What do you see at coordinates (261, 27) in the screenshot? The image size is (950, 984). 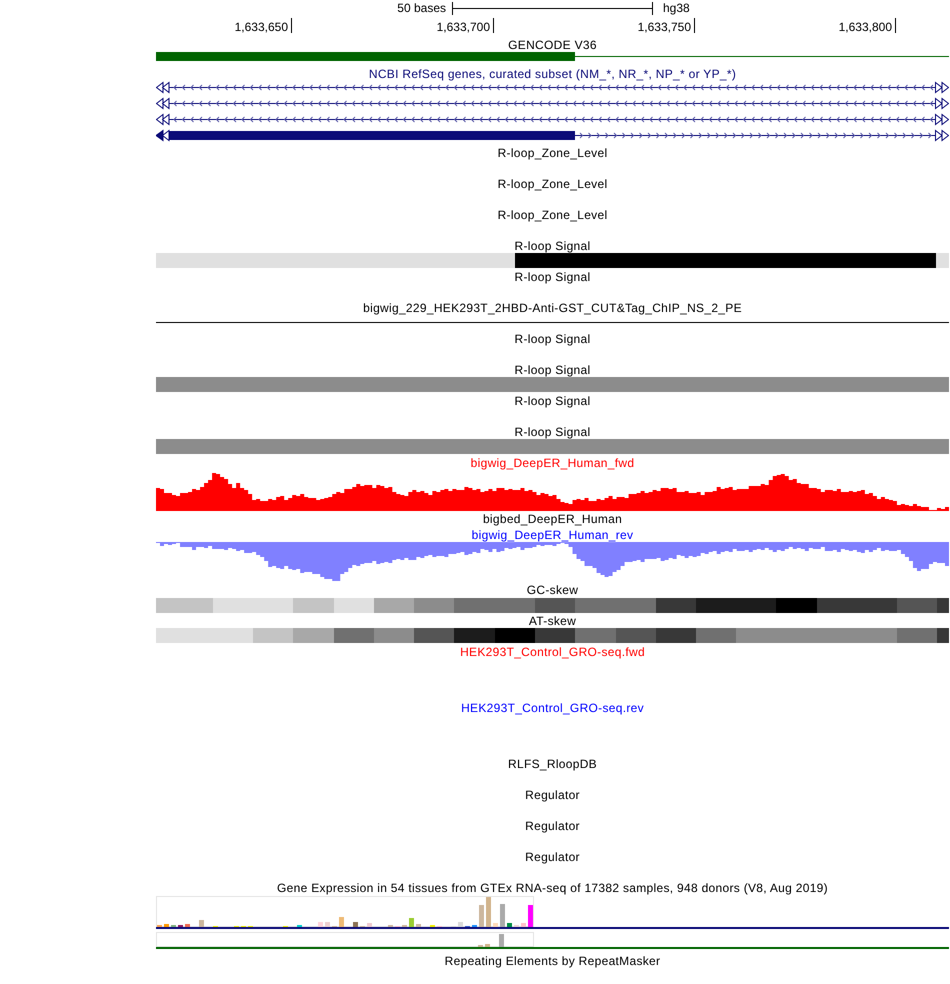 I see `position-label: 1,633,650` at bounding box center [261, 27].